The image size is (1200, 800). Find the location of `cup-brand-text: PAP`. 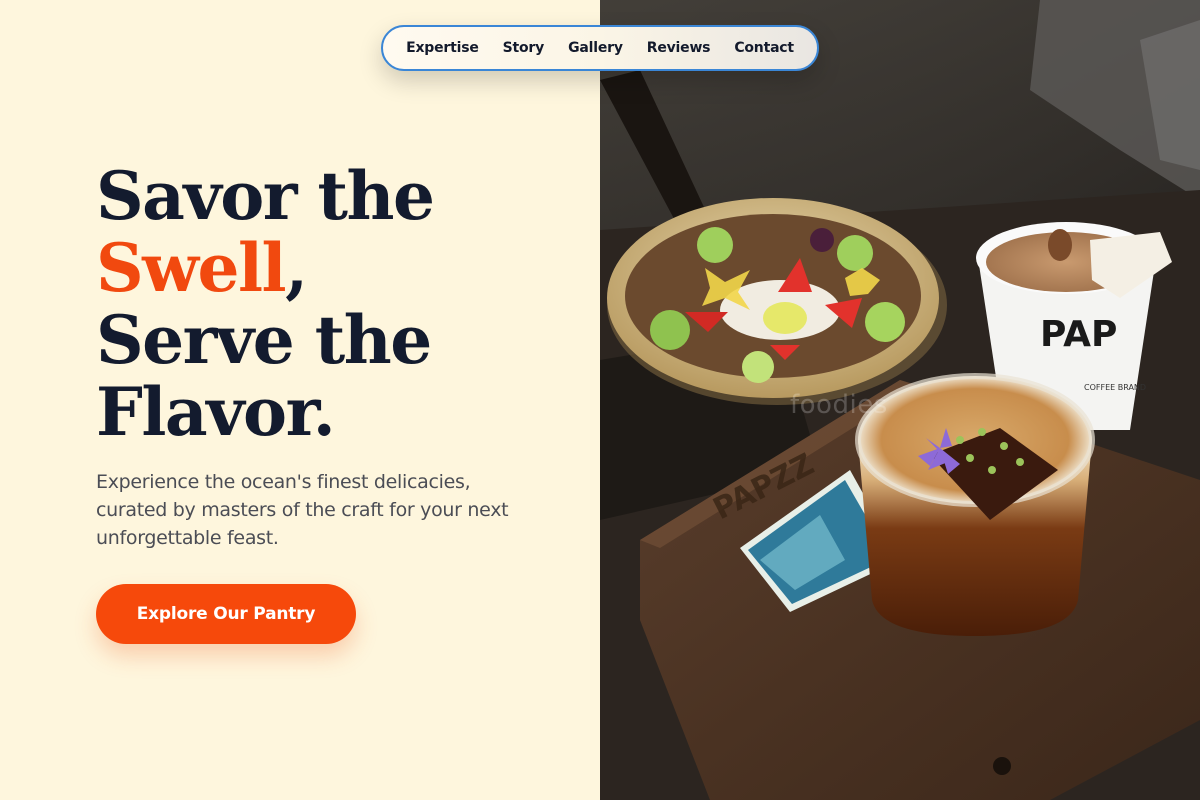

cup-brand-text: PAP is located at coordinates (1078, 334).